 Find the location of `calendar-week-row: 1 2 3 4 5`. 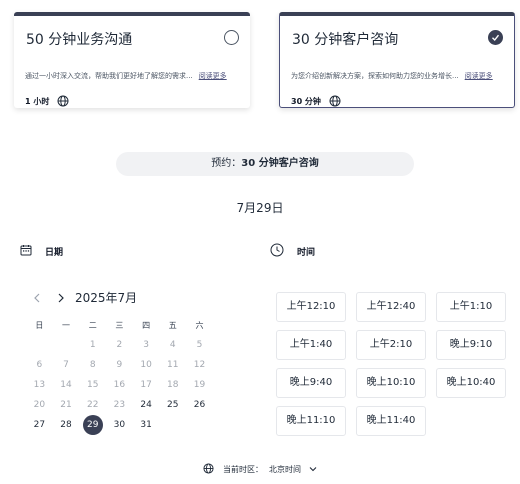

calendar-week-row: 1 2 3 4 5 is located at coordinates (119, 345).